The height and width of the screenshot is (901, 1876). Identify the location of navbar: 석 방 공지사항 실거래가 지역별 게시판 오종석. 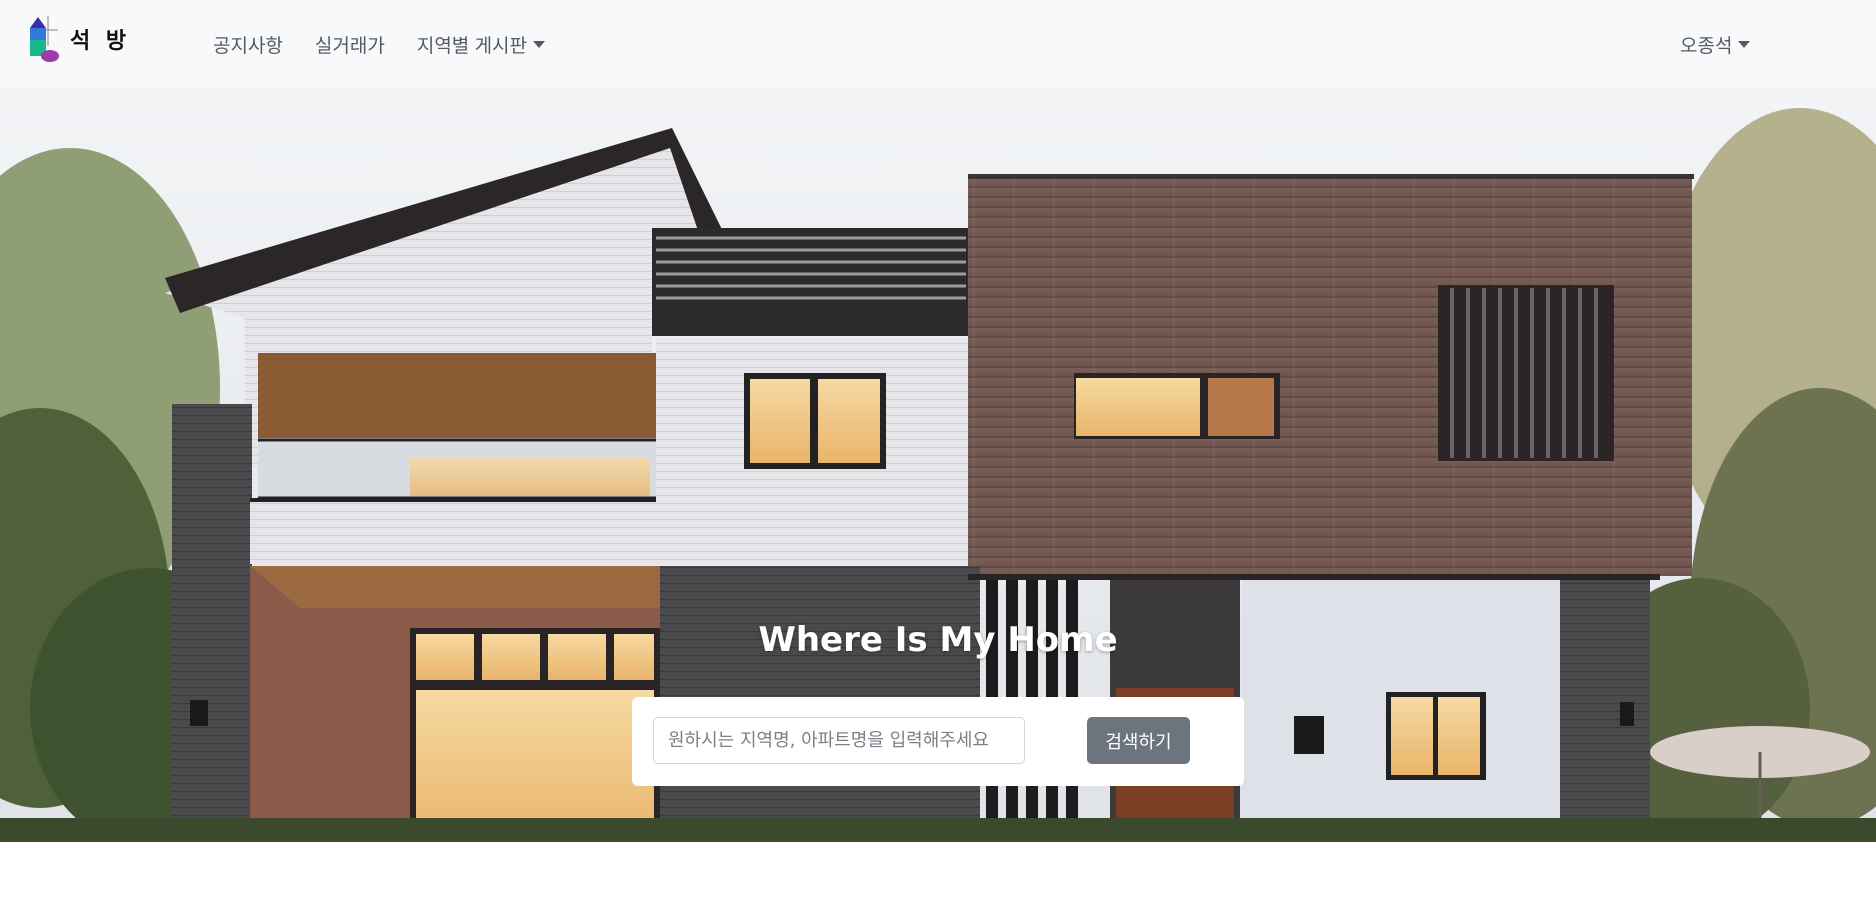
(938, 44).